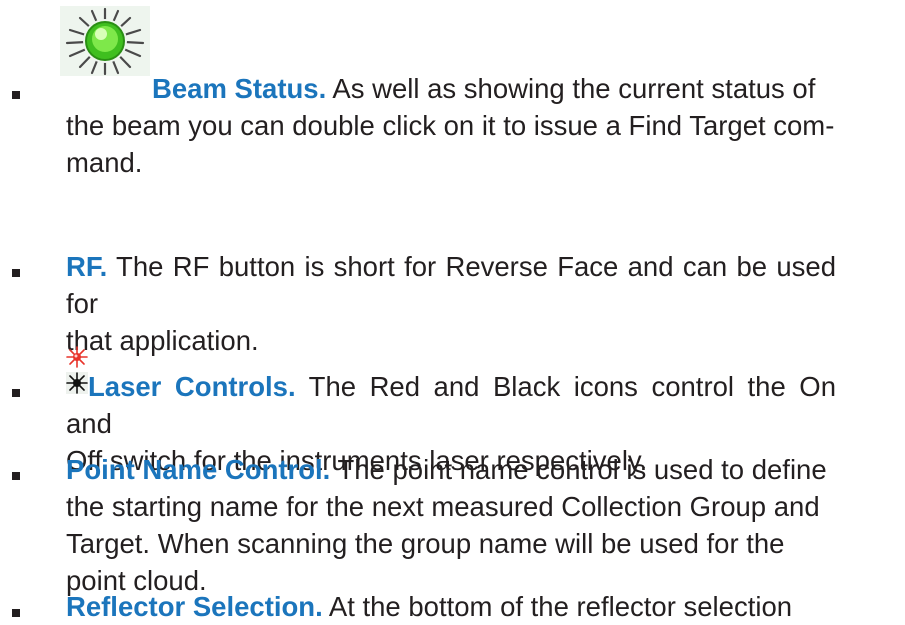 This screenshot has height=625, width=905. What do you see at coordinates (162, 340) in the screenshot?
I see `desc-line: that application.` at bounding box center [162, 340].